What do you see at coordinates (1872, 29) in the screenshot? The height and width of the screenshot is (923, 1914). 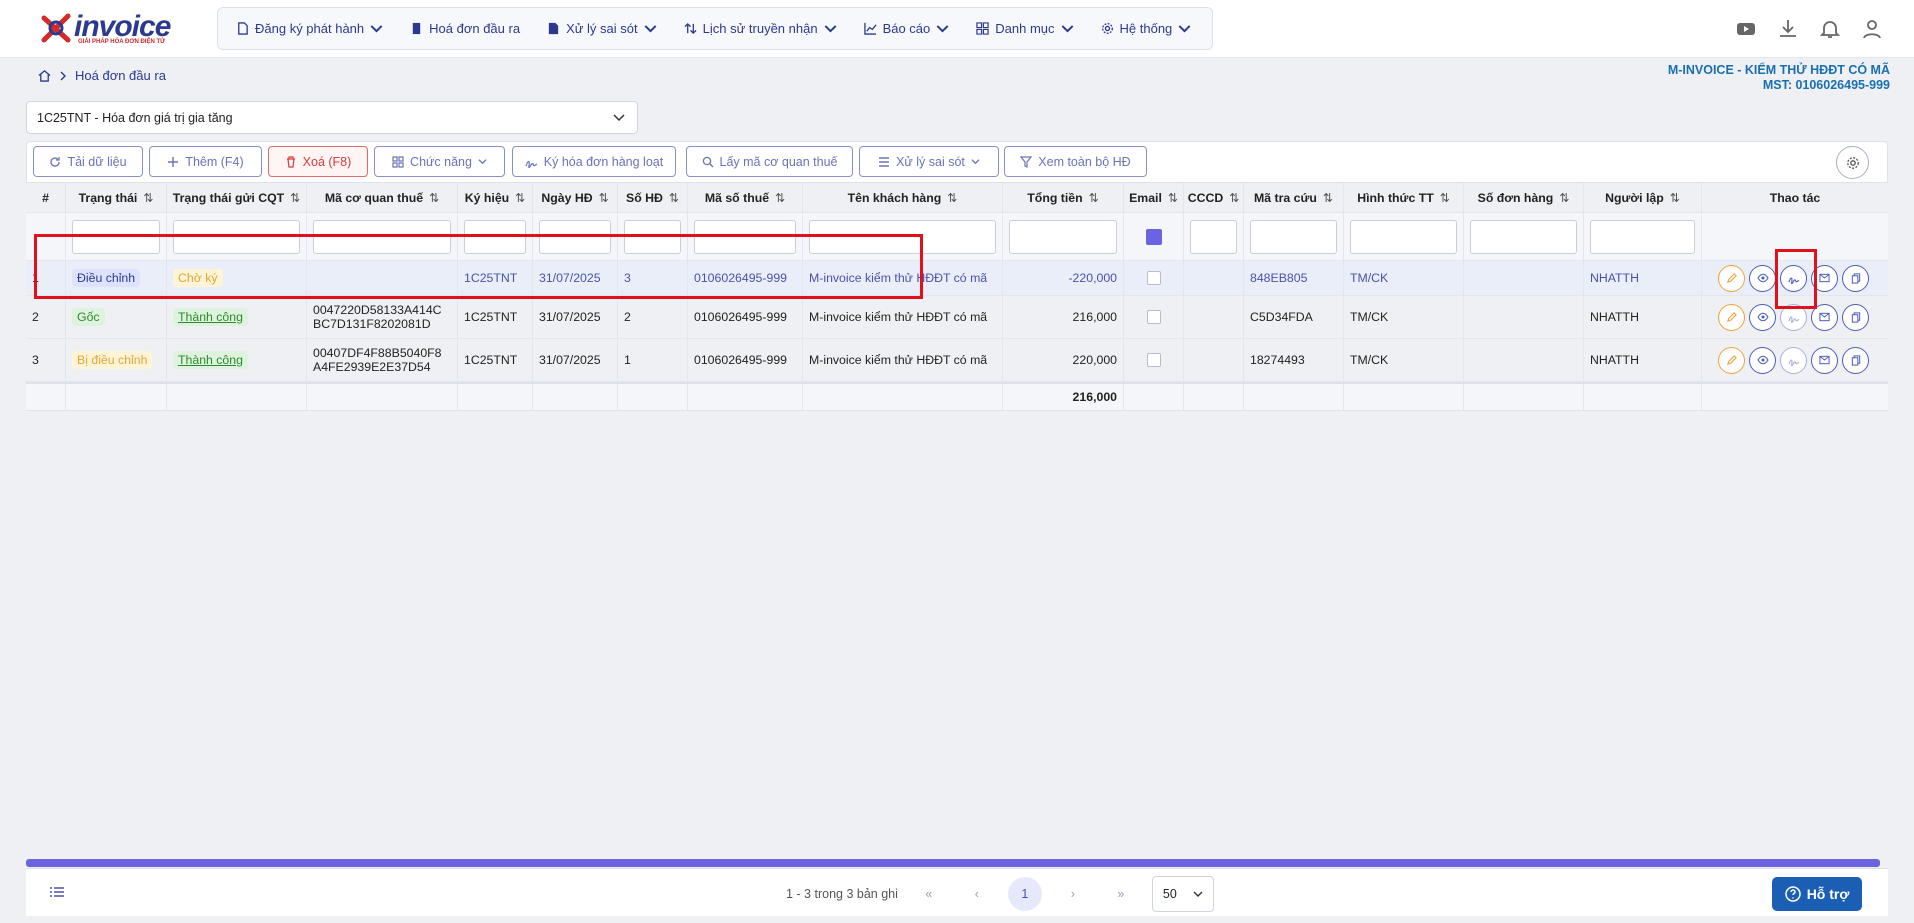 I see `user-icon` at bounding box center [1872, 29].